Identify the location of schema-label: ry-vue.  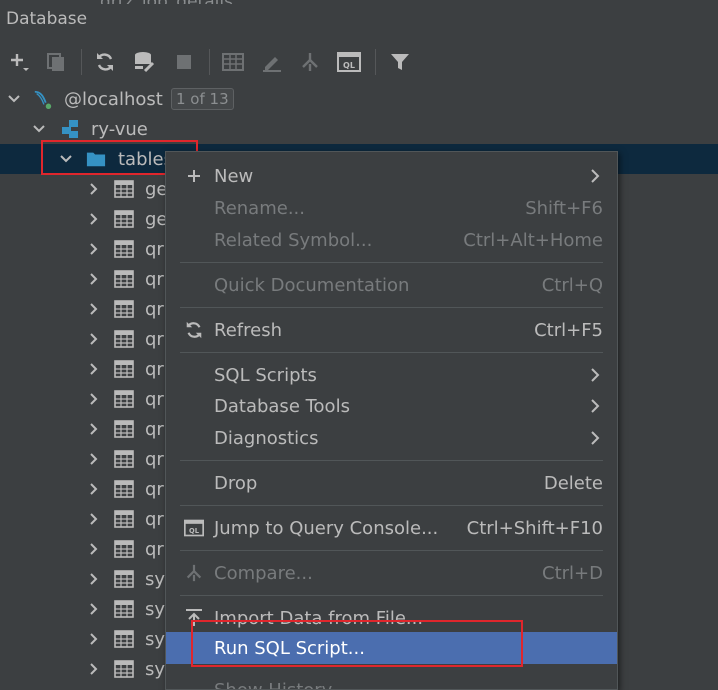
(119, 129).